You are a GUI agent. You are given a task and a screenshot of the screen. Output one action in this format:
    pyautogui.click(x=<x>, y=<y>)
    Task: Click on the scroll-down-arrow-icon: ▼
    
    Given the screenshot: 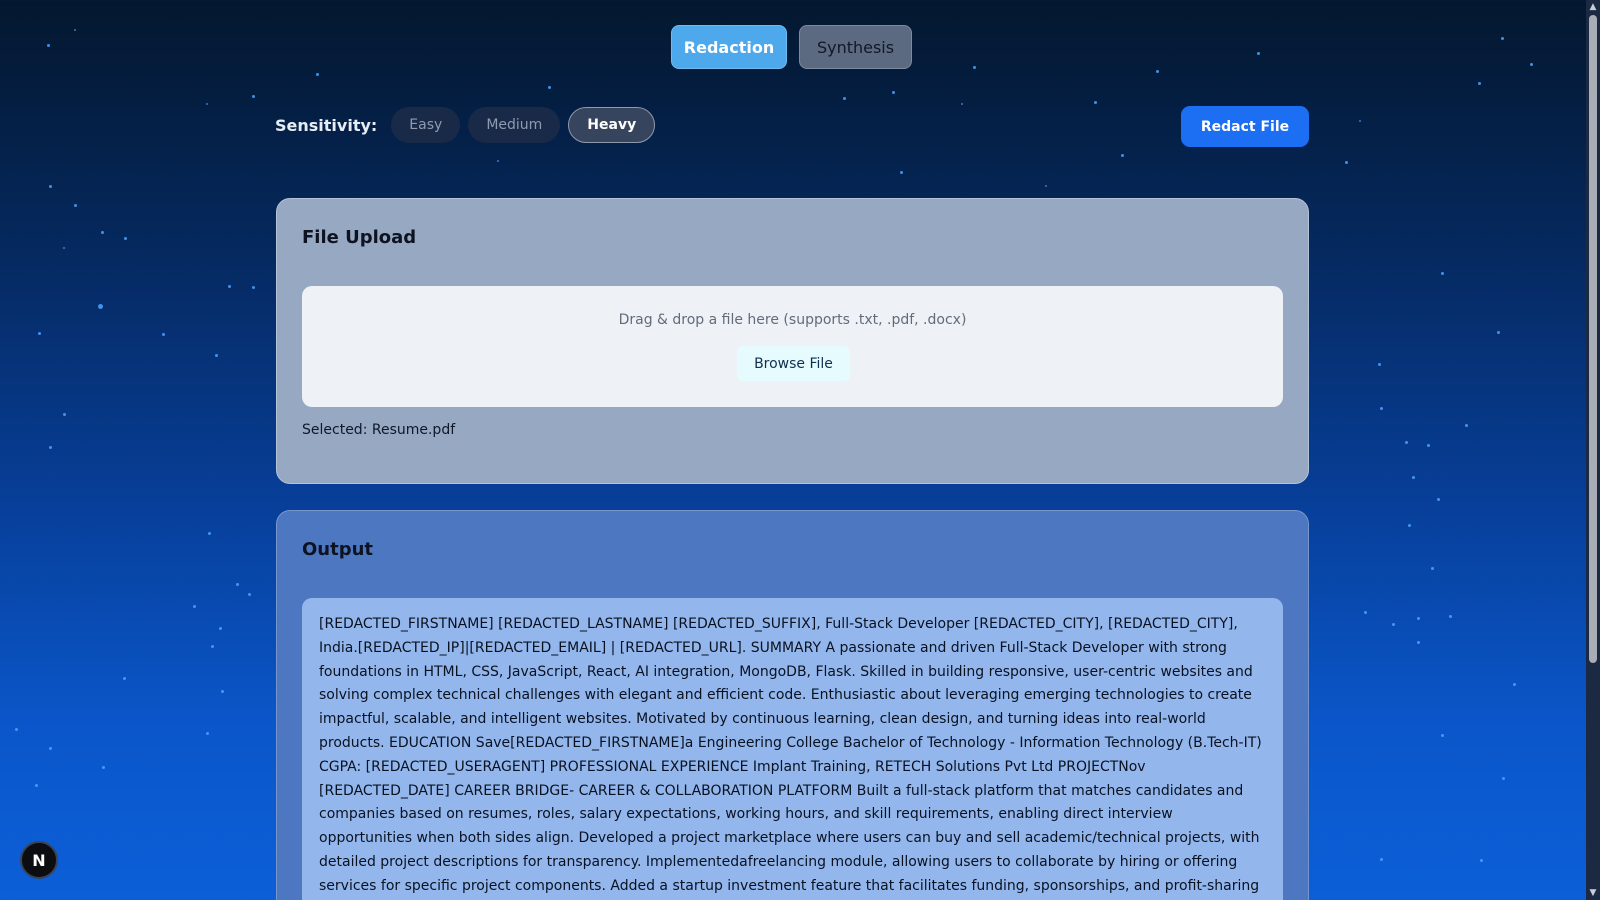 What is the action you would take?
    pyautogui.click(x=1593, y=893)
    